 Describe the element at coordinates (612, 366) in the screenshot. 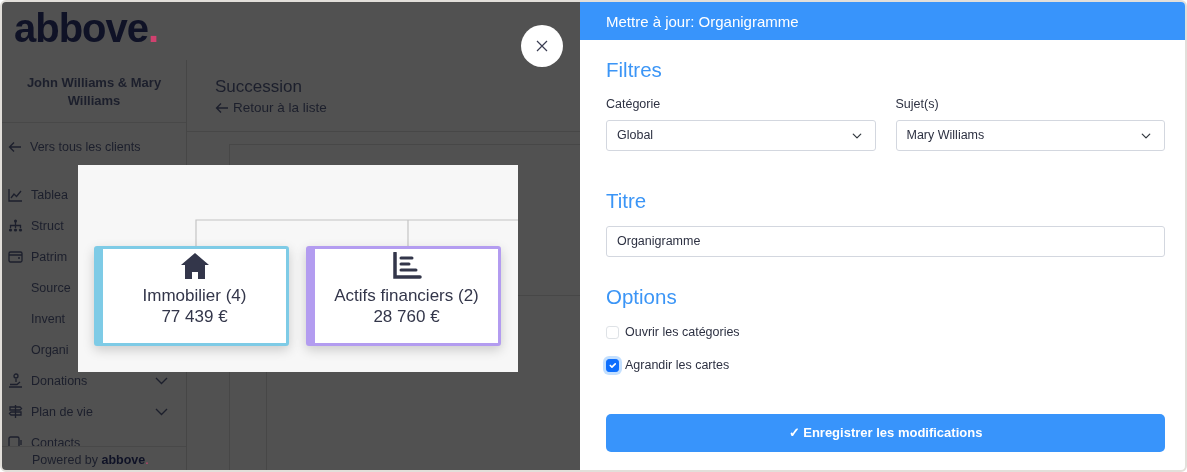

I see `checkbox` at that location.